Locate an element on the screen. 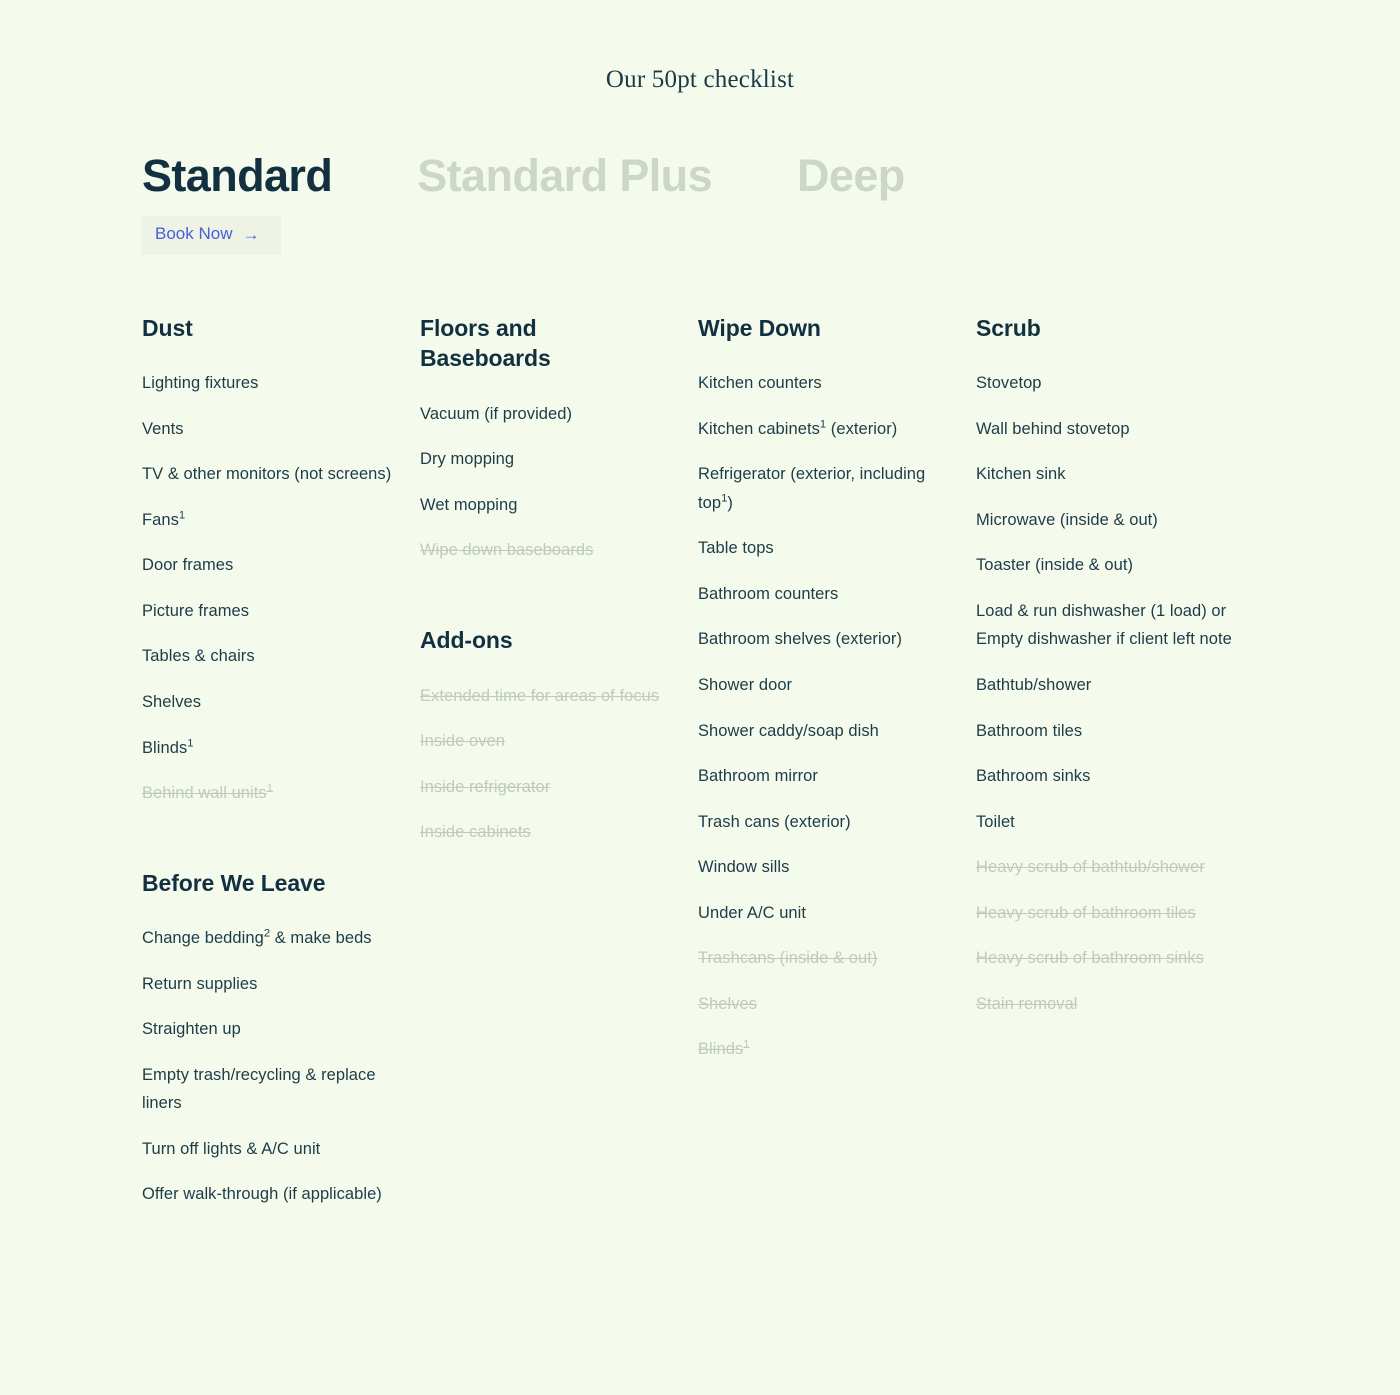  checklist-item: Extended time for areas of focus is located at coordinates (540, 695).